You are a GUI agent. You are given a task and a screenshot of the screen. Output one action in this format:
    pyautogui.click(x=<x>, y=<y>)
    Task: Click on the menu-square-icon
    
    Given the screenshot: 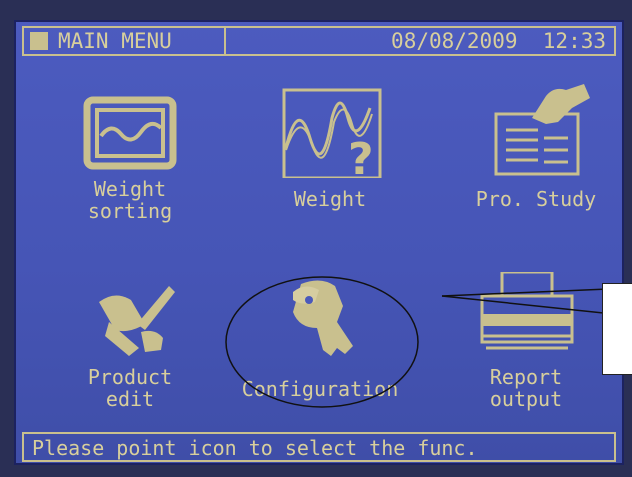 What is the action you would take?
    pyautogui.click(x=39, y=41)
    